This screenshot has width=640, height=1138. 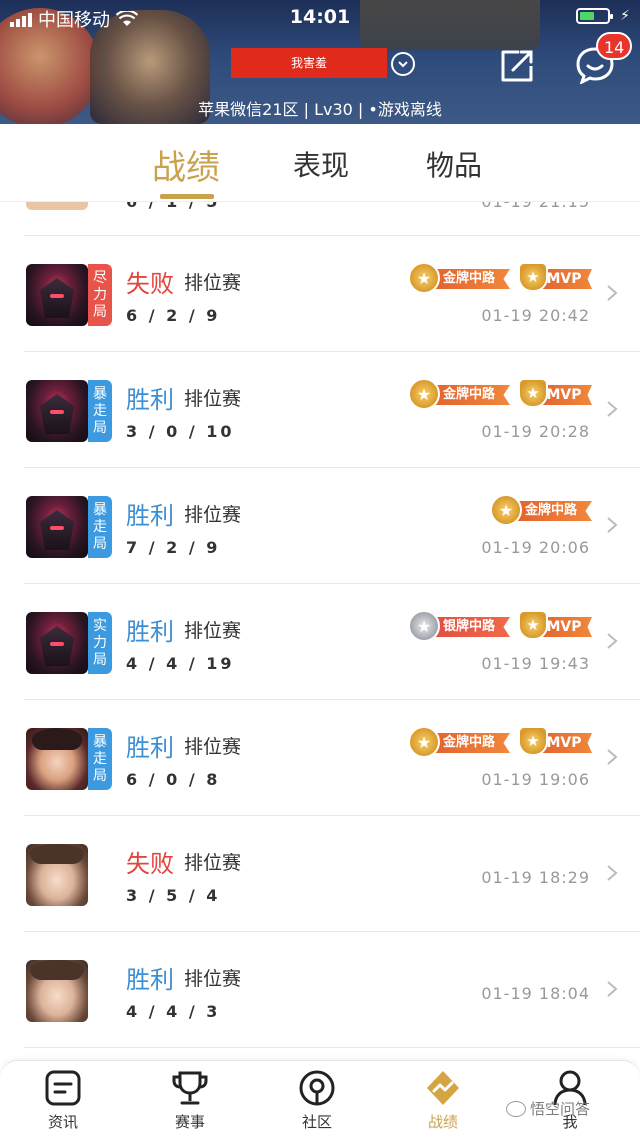 What do you see at coordinates (535, 779) in the screenshot?
I see `match-date: 01-19 19:06` at bounding box center [535, 779].